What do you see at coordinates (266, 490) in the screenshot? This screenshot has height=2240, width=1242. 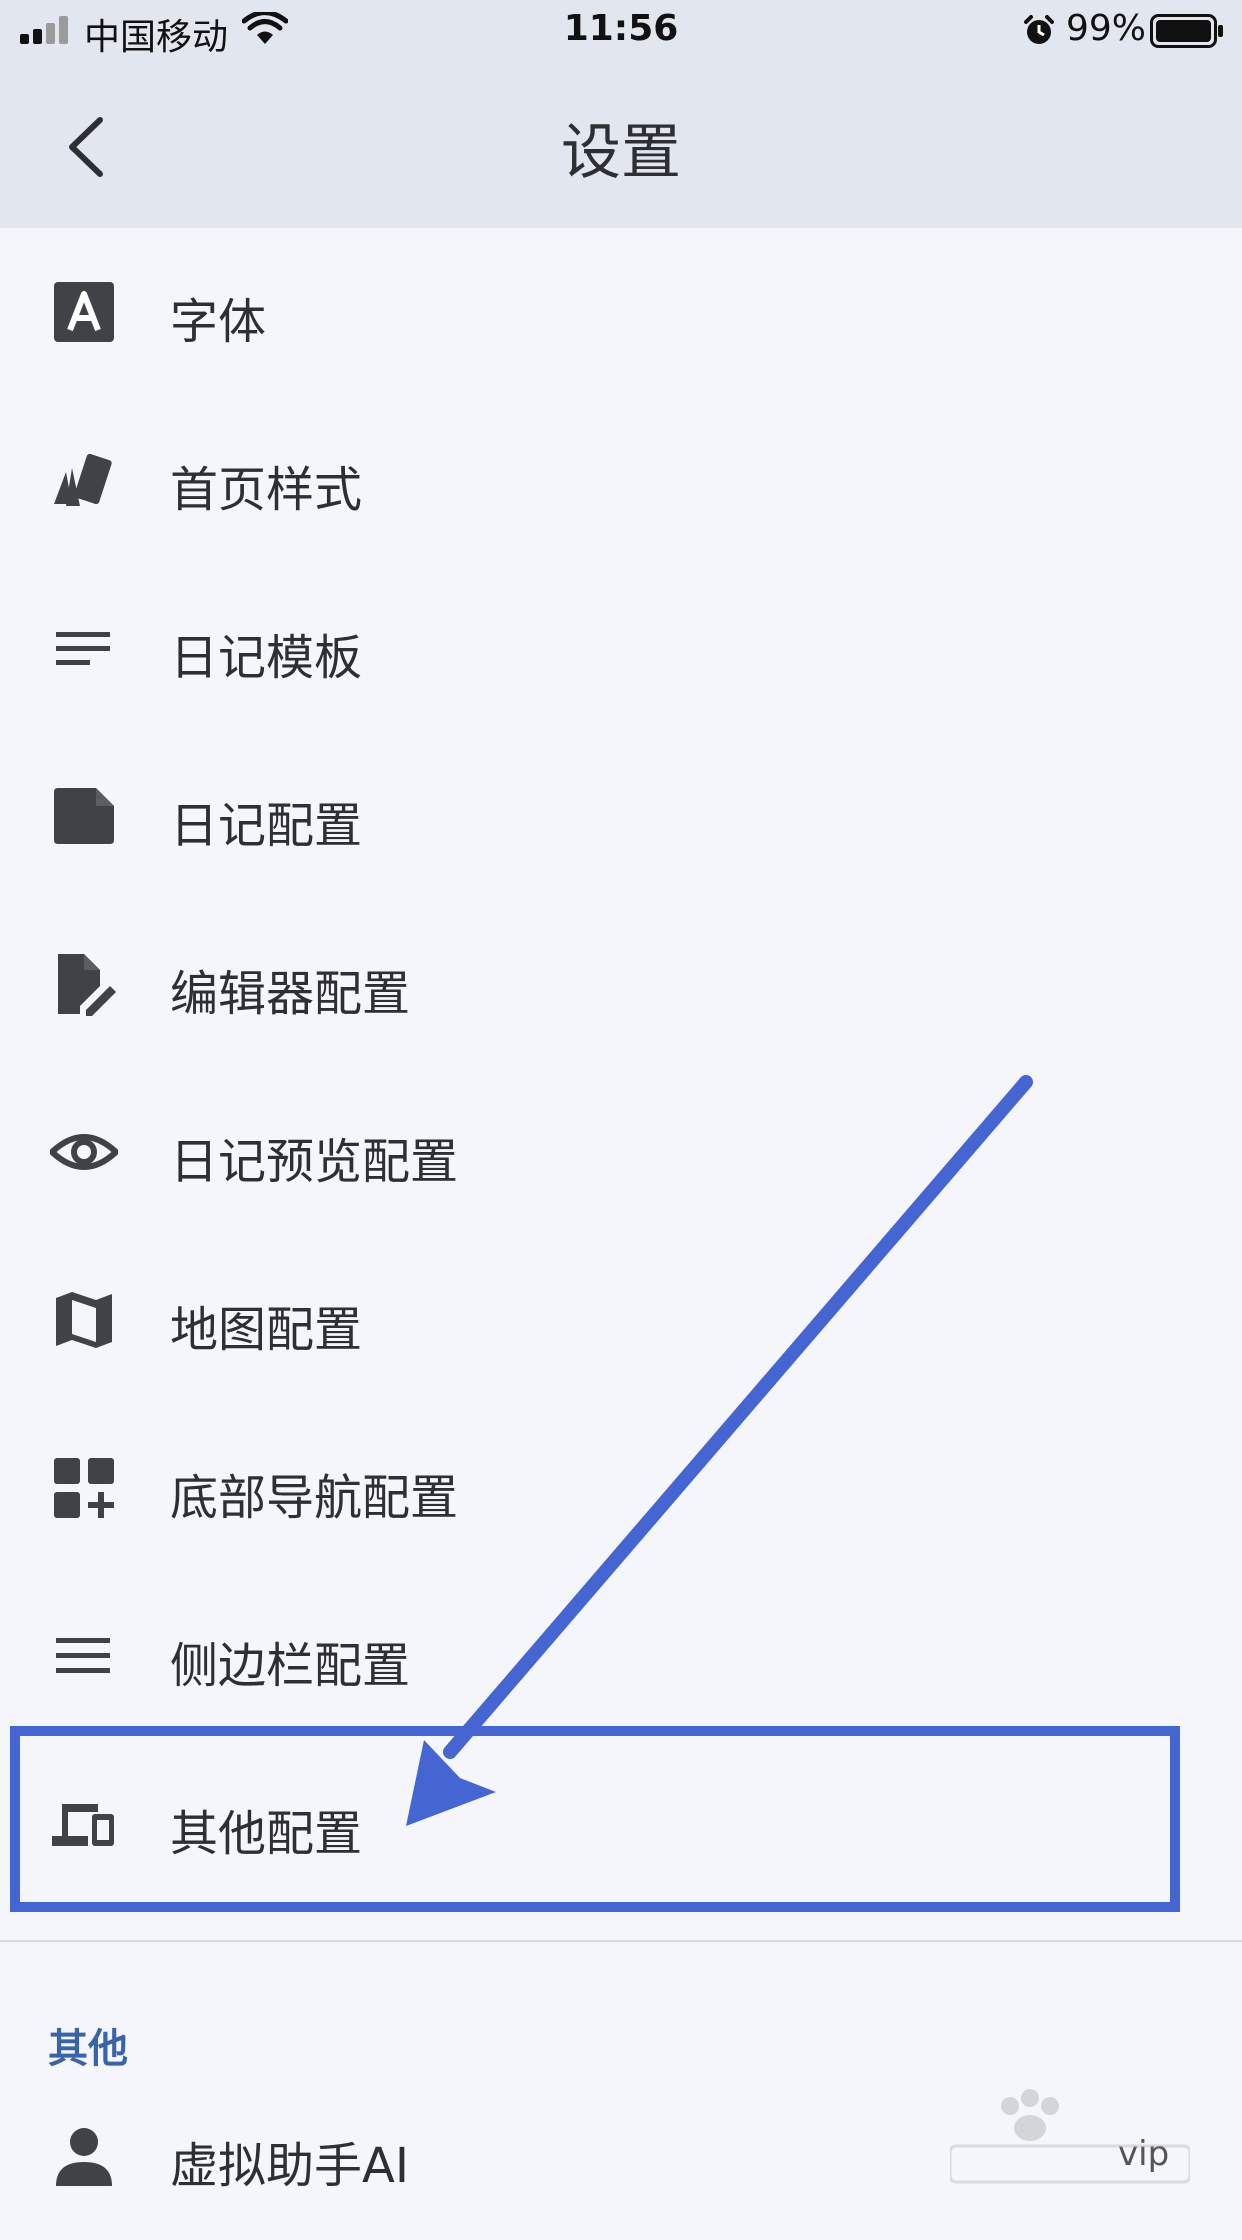 I see `settings-item-label: 首页样式` at bounding box center [266, 490].